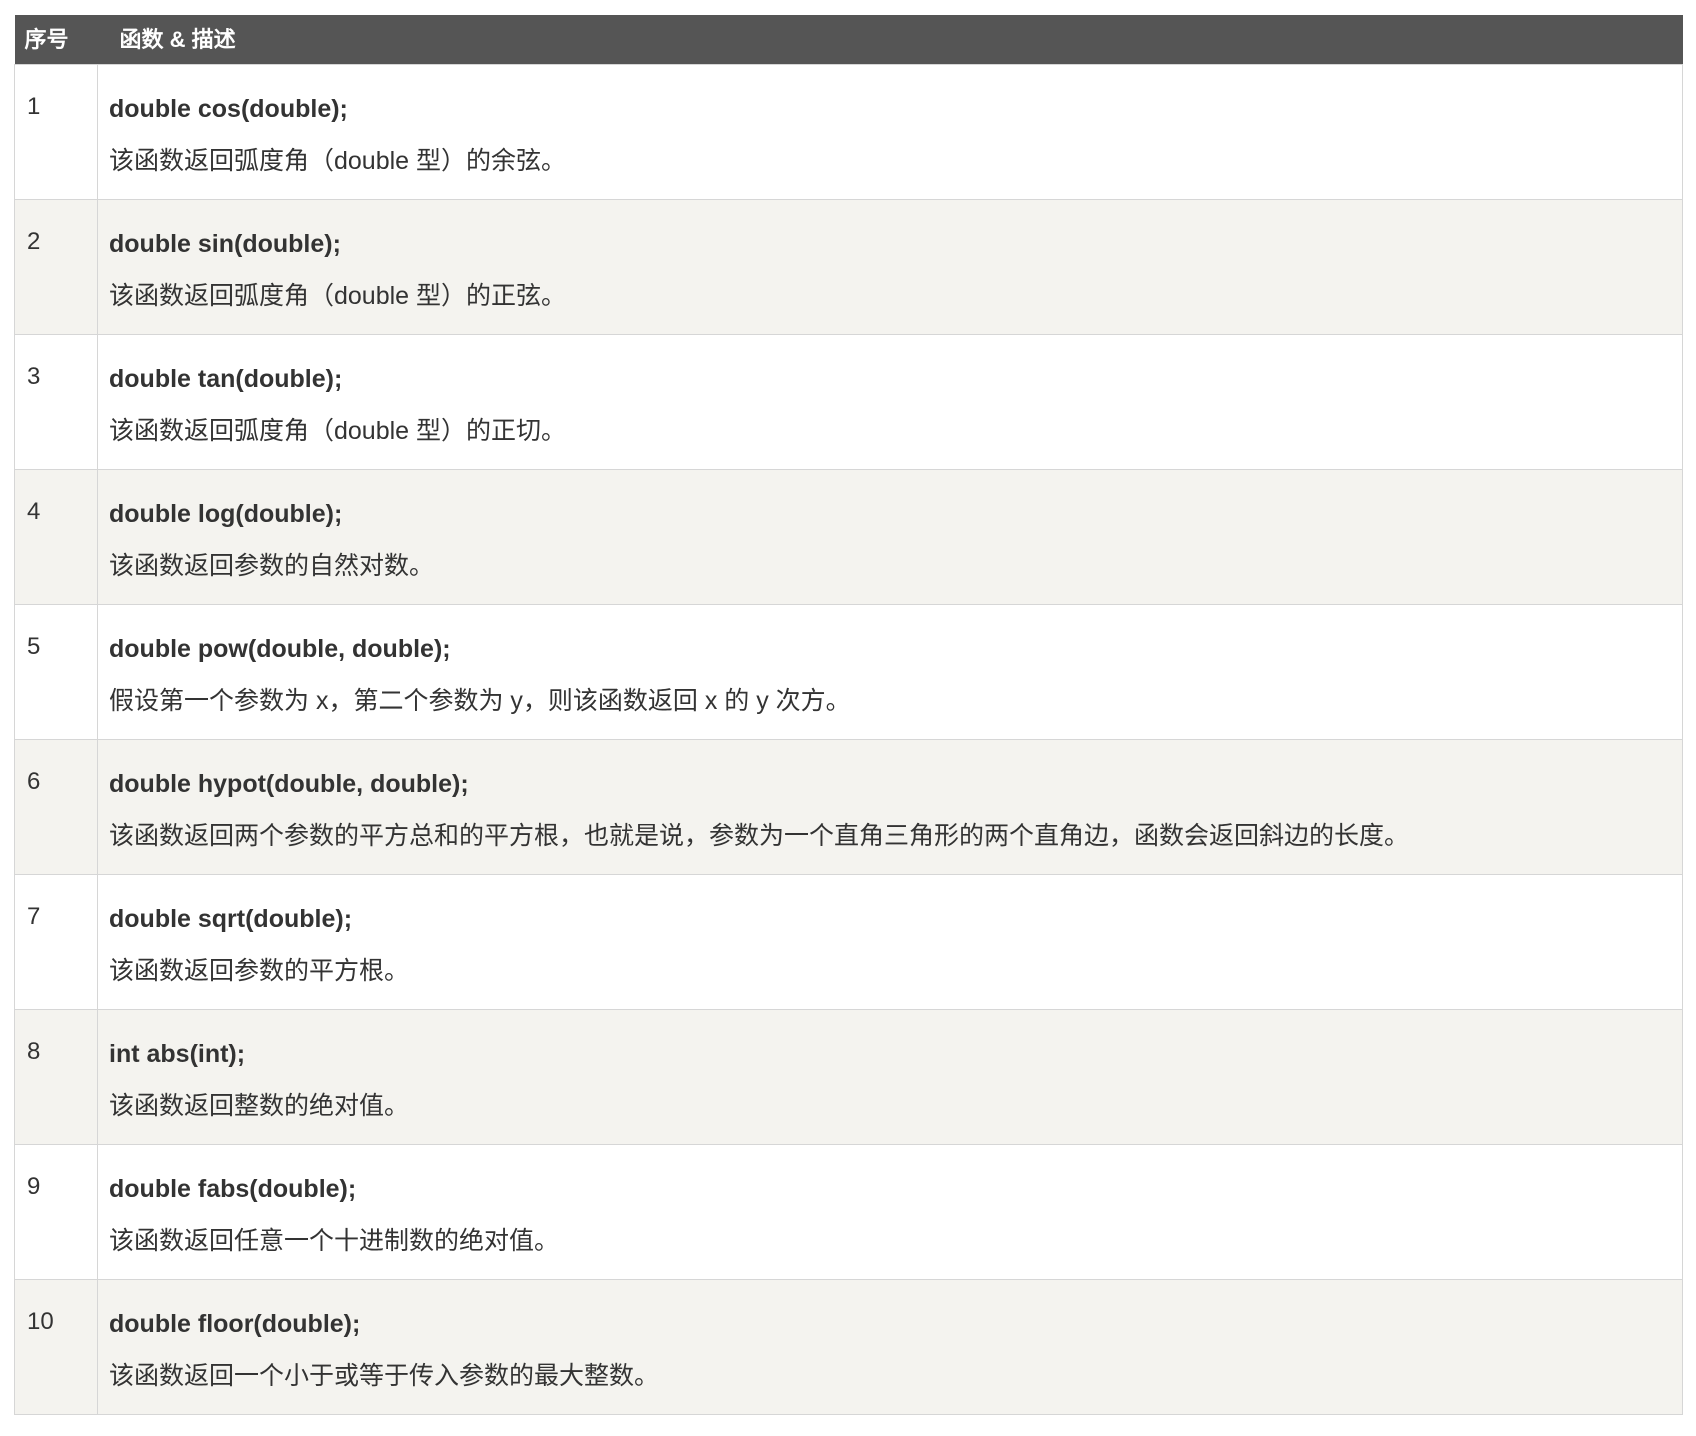  What do you see at coordinates (384, 1376) in the screenshot?
I see `function-description: 该函数返回一个小于或等于传入参数的最大整数。` at bounding box center [384, 1376].